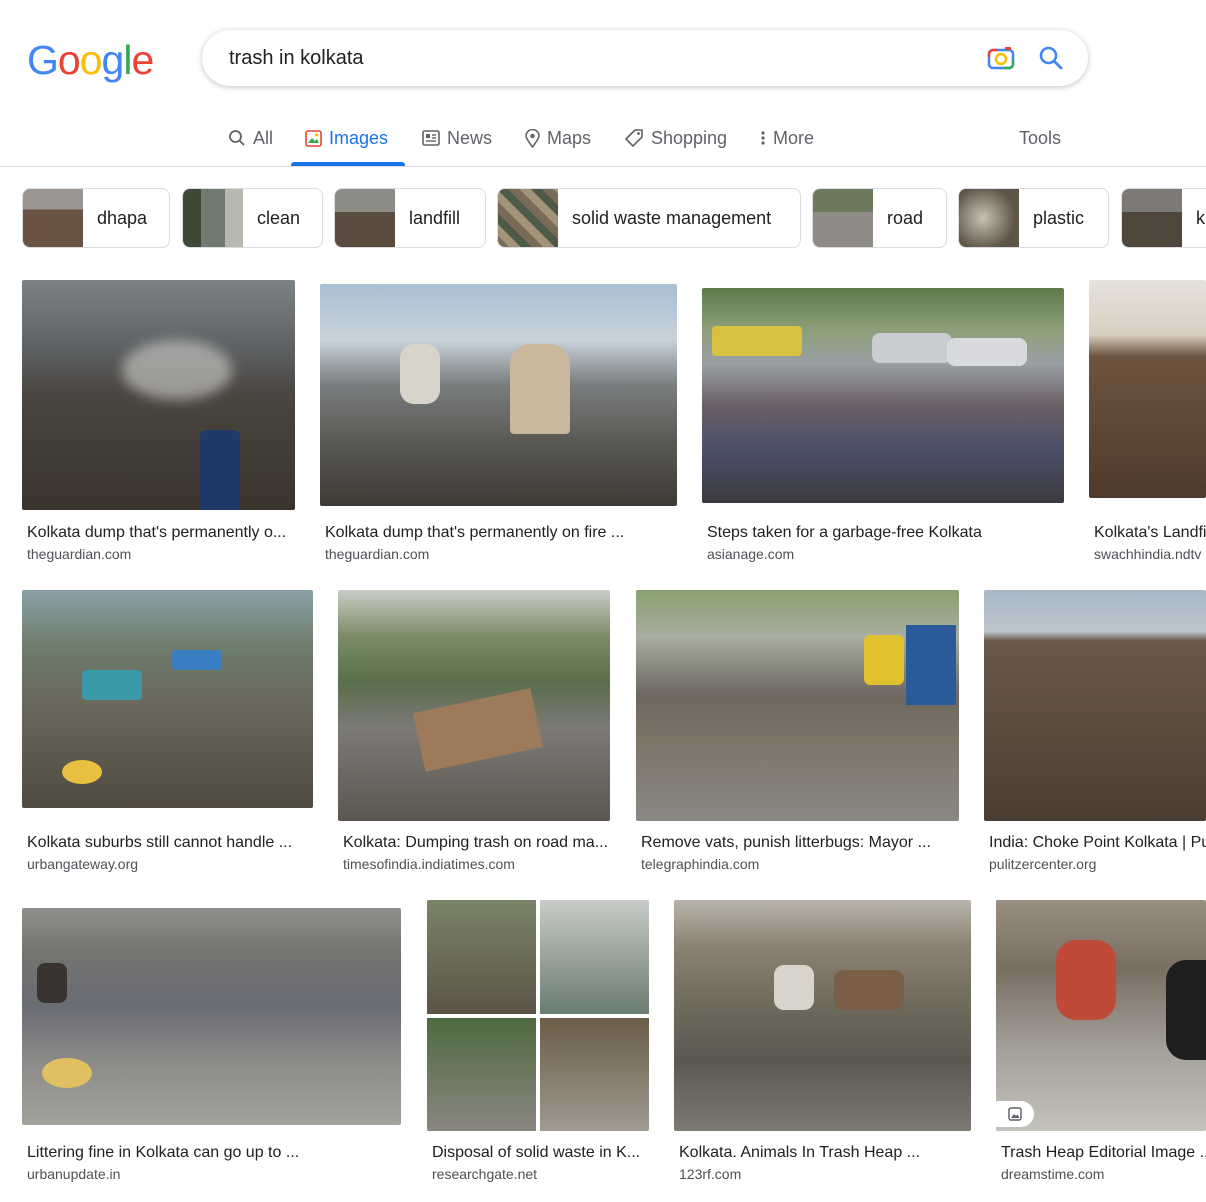 The height and width of the screenshot is (1202, 1206). Describe the element at coordinates (170, 864) in the screenshot. I see `result-site: urbangateway.org` at that location.